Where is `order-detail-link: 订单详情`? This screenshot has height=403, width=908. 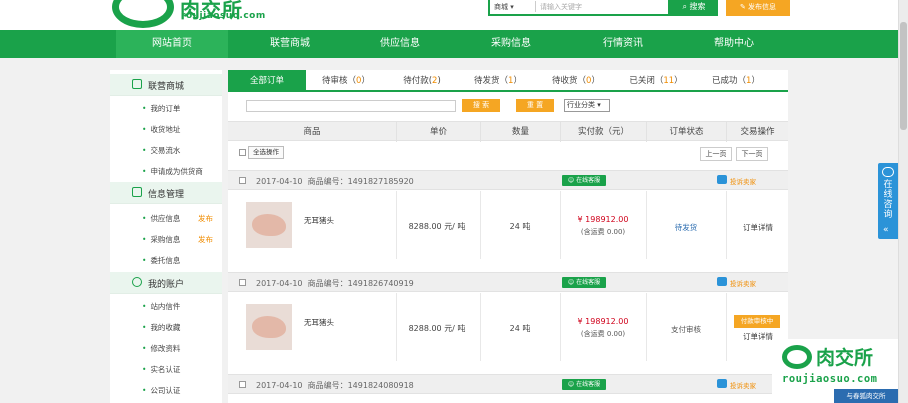 order-detail-link: 订单详情 is located at coordinates (758, 227).